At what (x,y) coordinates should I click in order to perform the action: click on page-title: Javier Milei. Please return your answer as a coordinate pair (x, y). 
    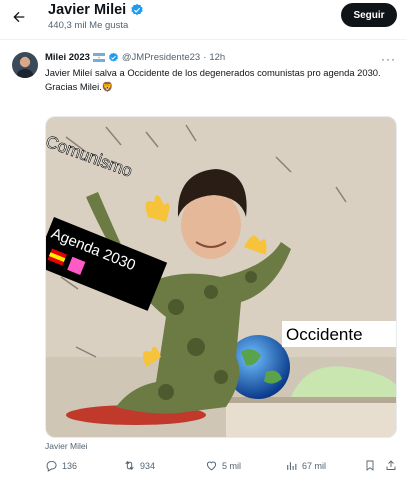
    Looking at the image, I should click on (96, 10).